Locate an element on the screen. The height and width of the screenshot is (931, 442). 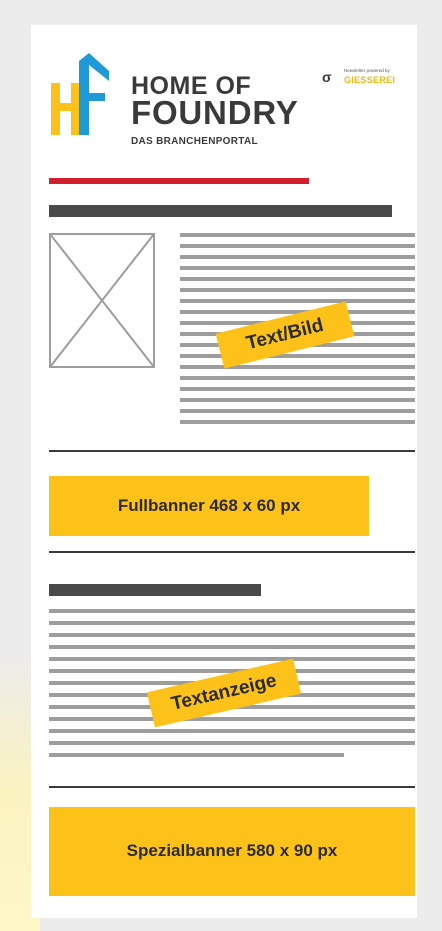
giesserei-logo: σ Newsletter powered by GIESSEREI is located at coordinates (368, 78).